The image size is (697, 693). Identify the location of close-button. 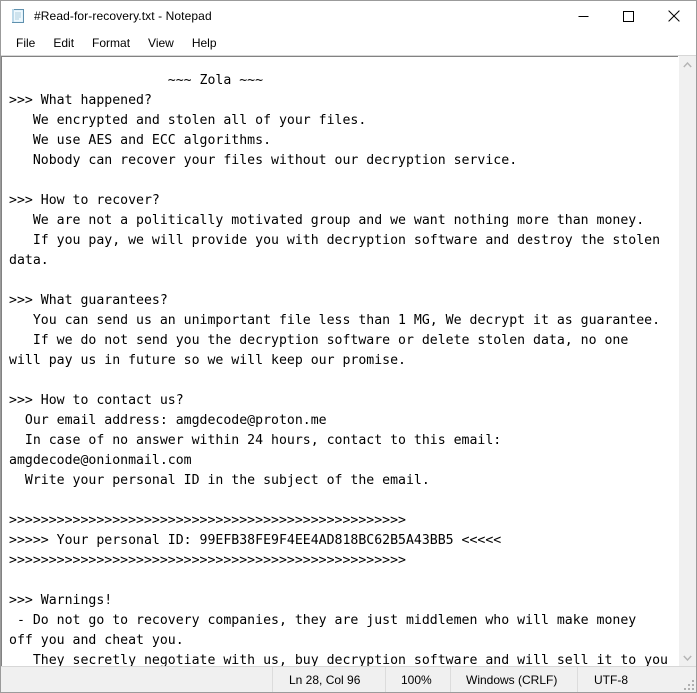
(673, 16).